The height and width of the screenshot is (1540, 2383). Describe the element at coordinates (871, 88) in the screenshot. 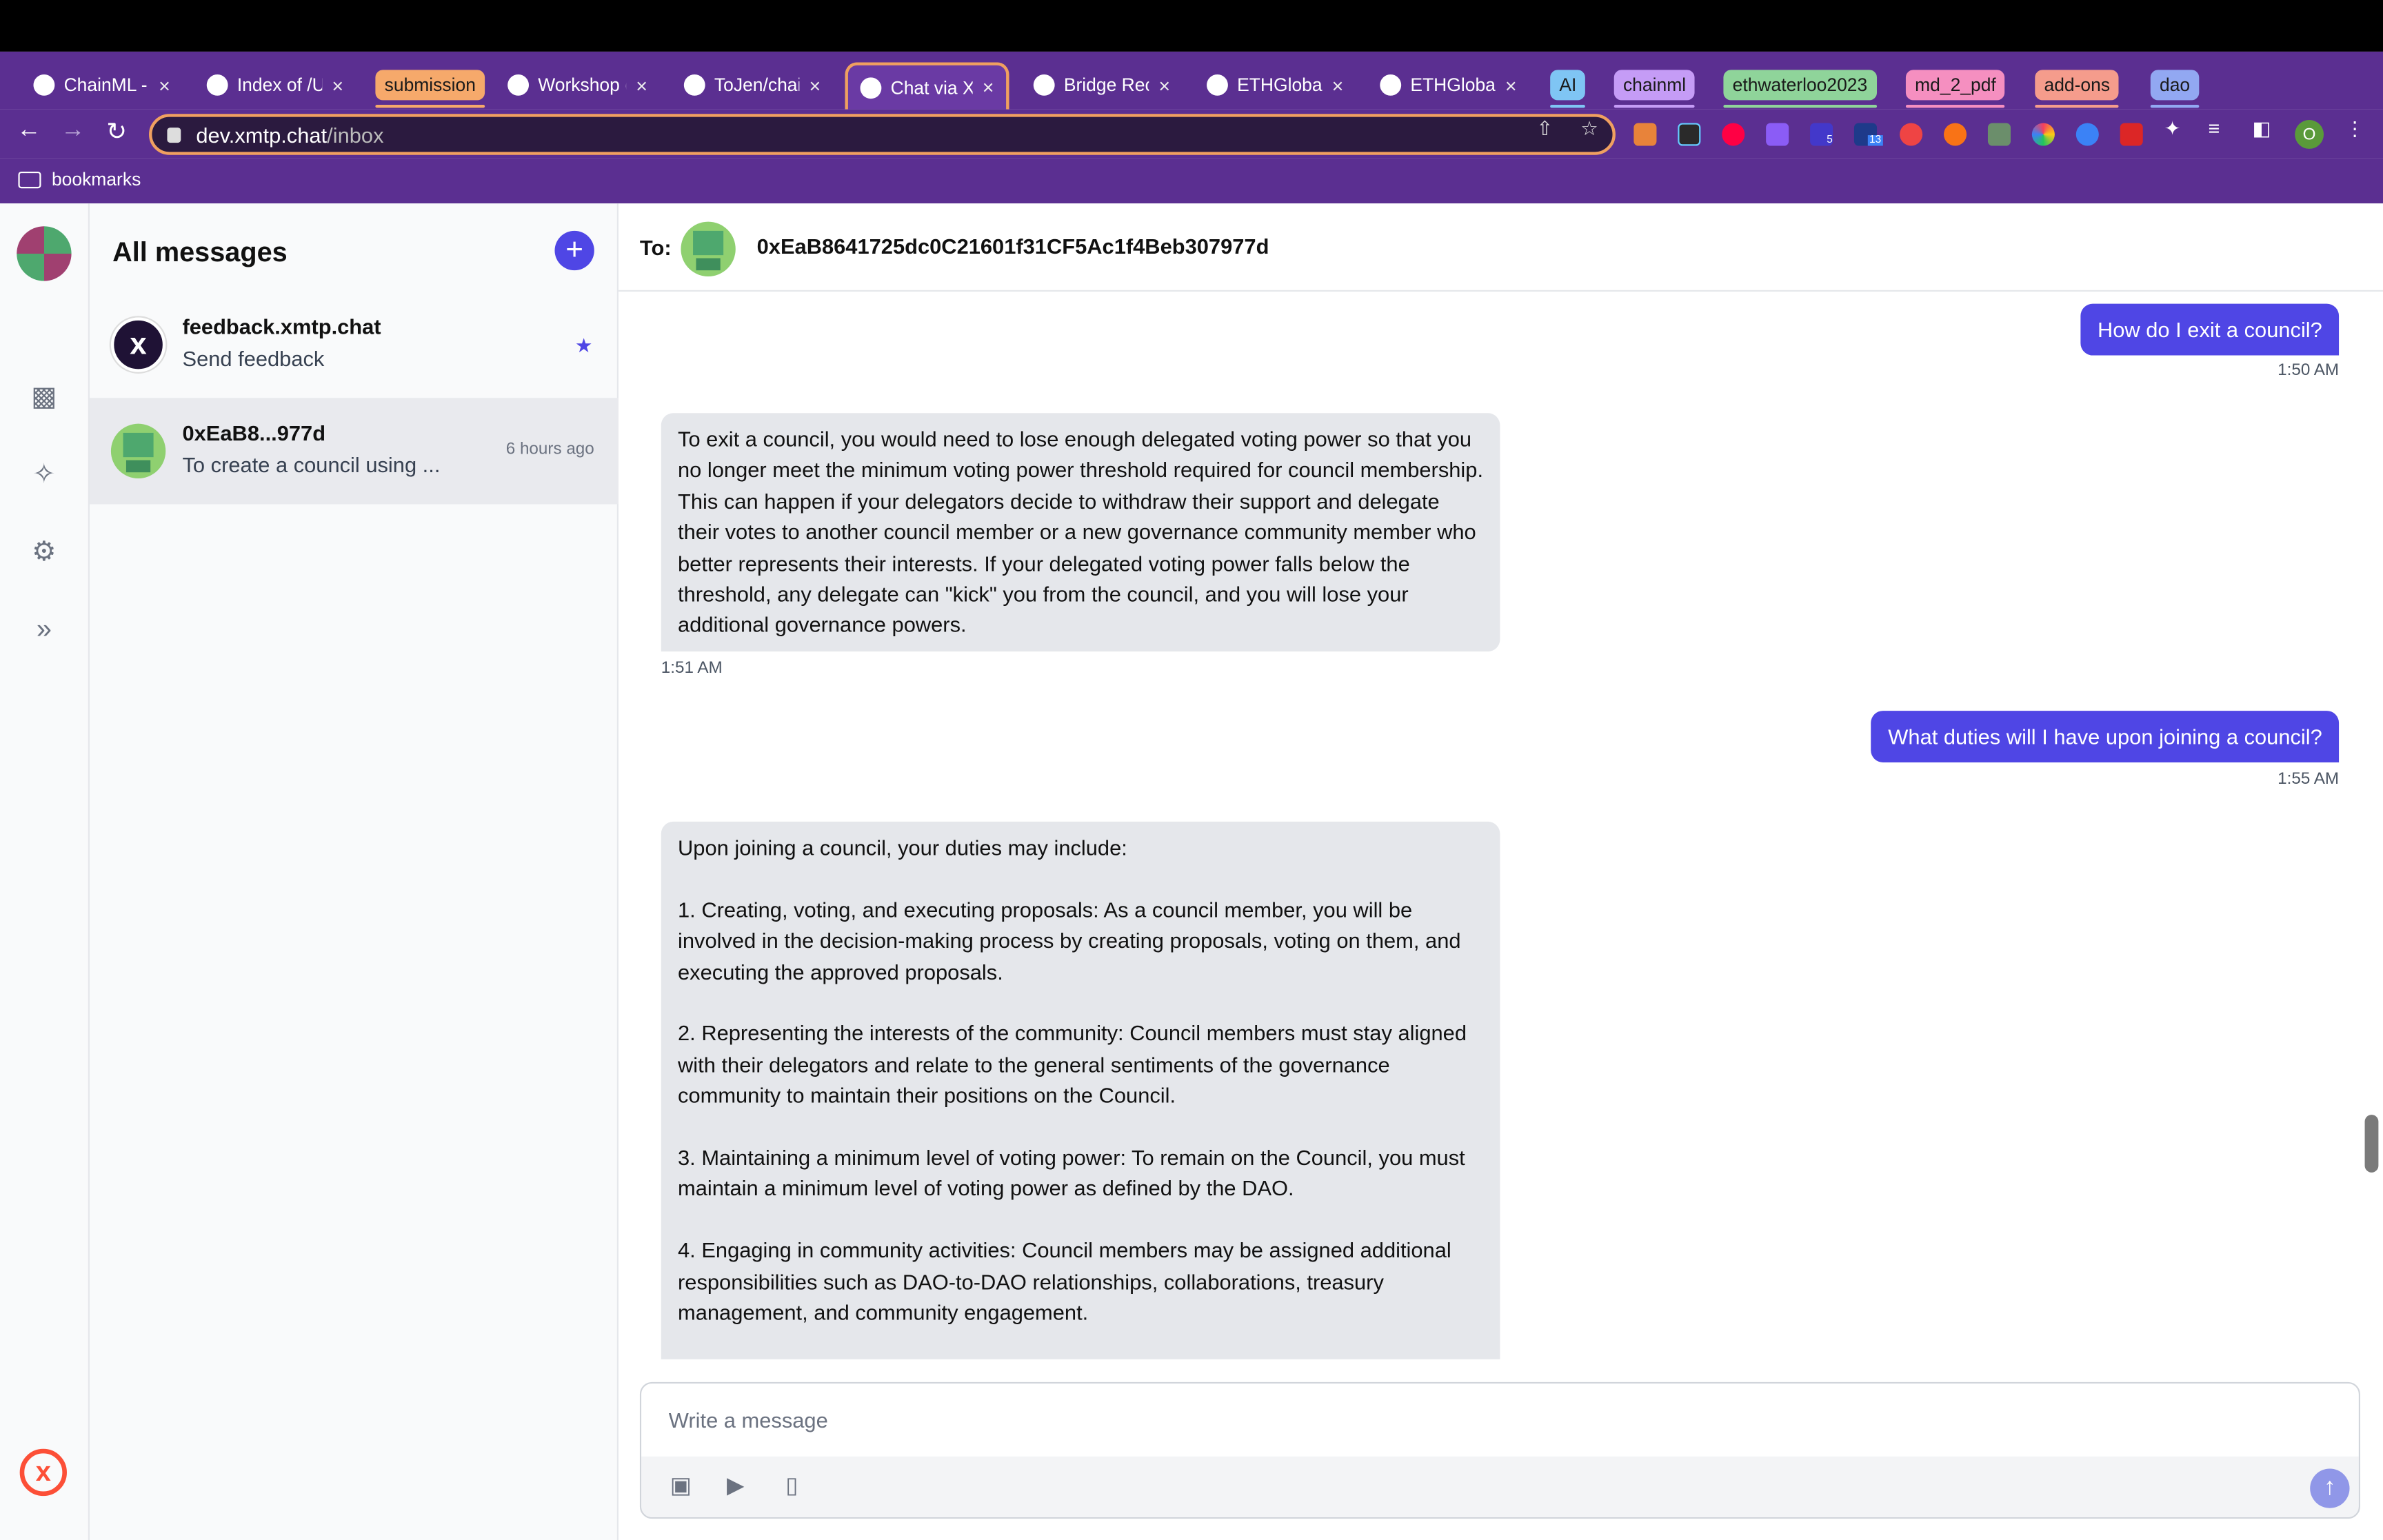

I see `xmtp-icon` at that location.